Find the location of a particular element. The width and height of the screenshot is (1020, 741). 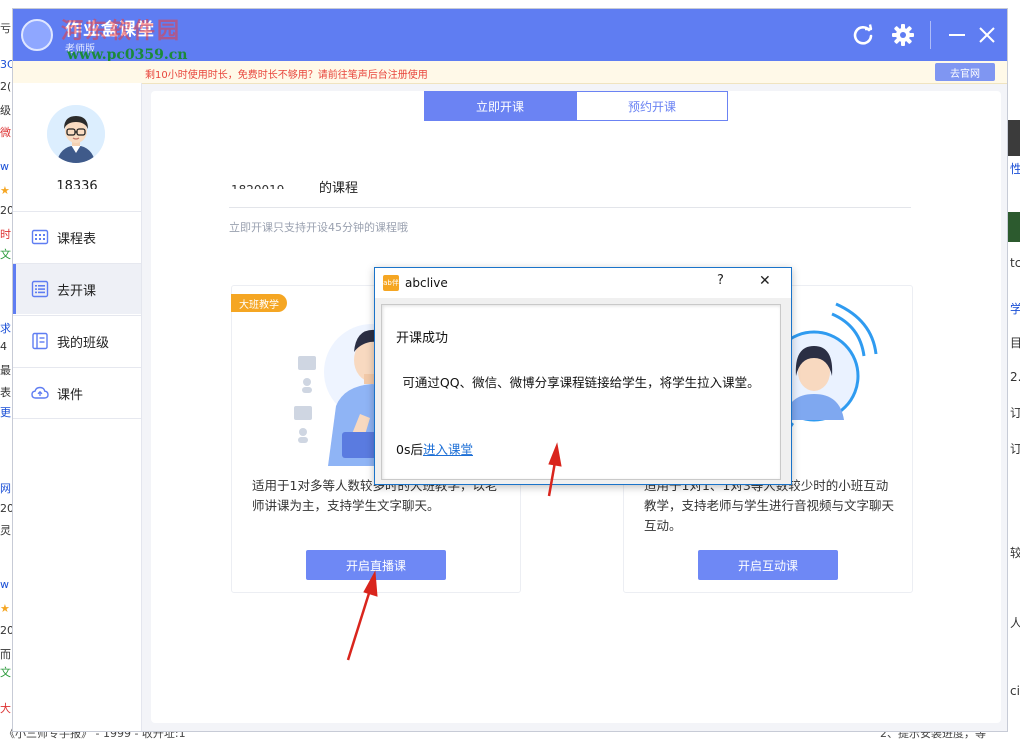

user-id: 18336 is located at coordinates (77, 184).